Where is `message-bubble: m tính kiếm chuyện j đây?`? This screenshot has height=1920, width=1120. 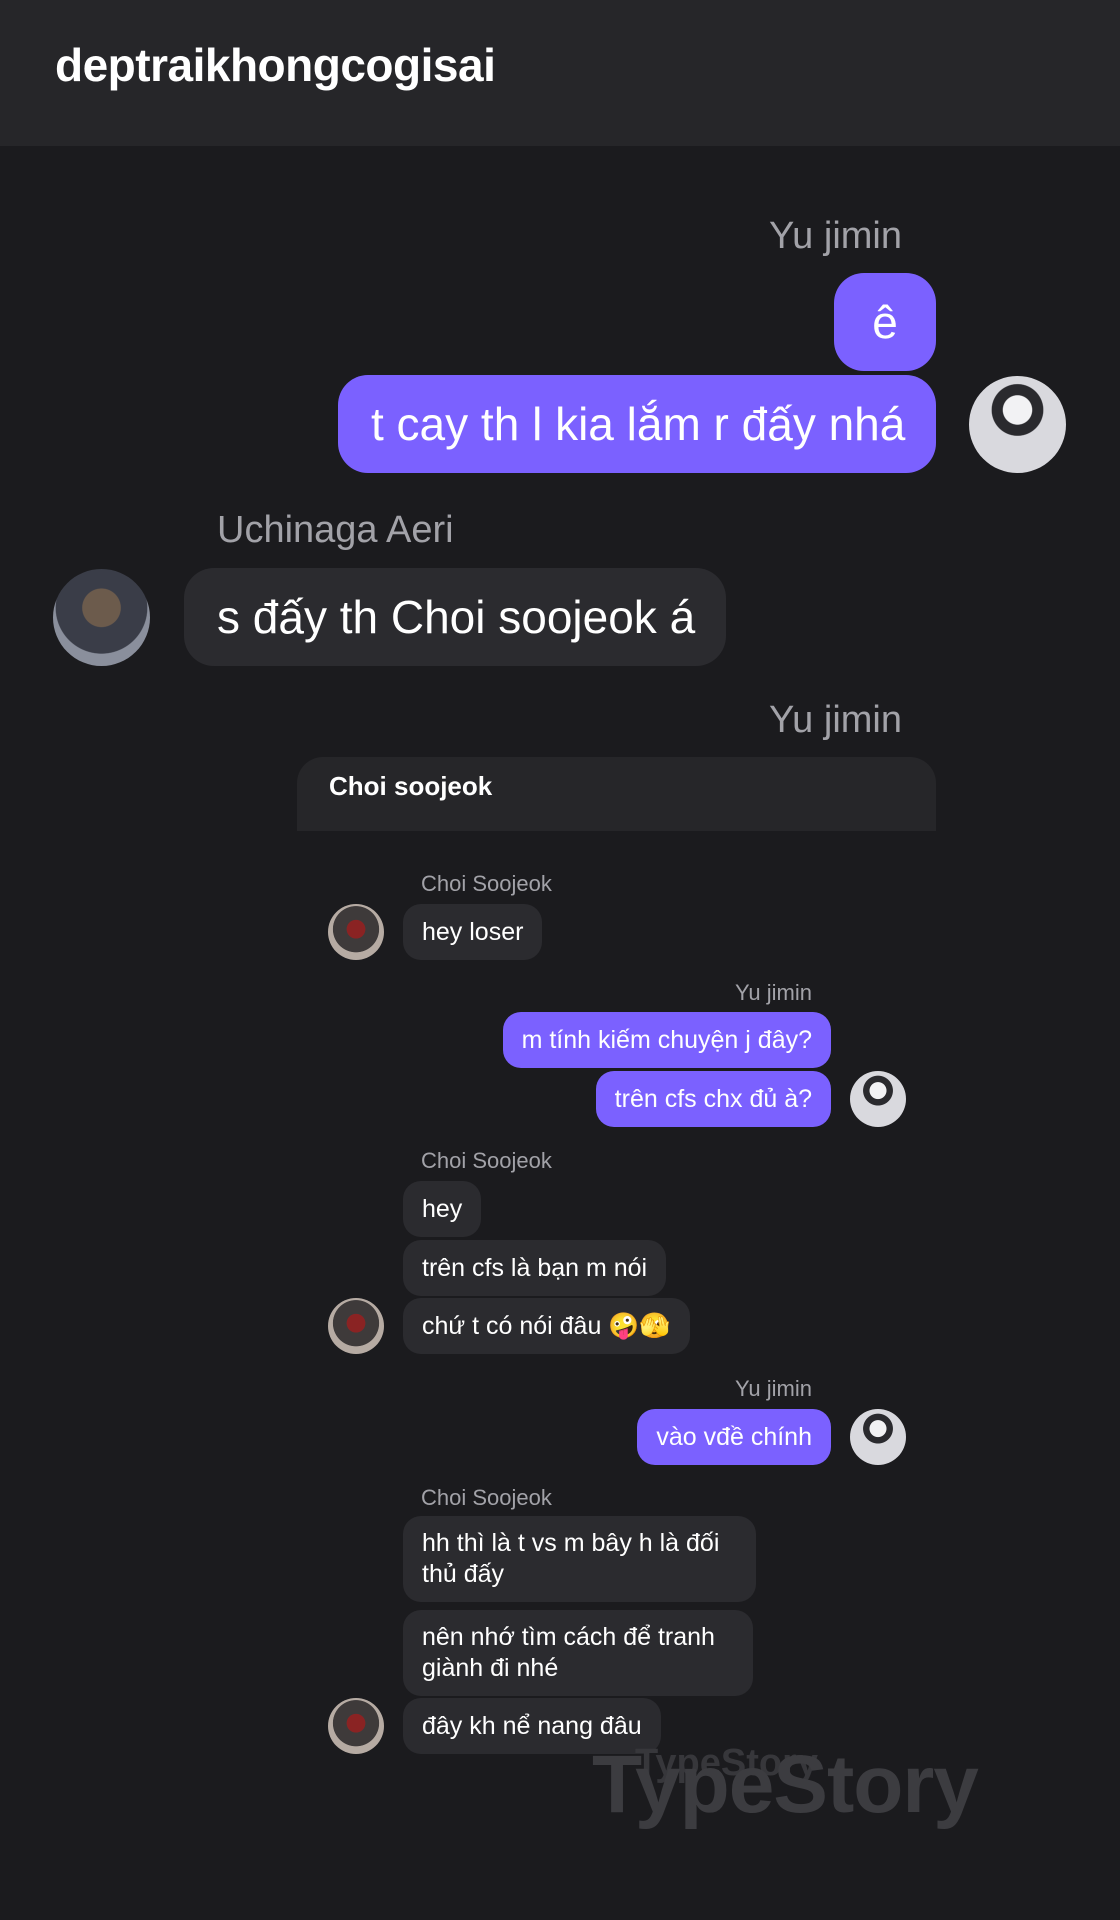
message-bubble: m tính kiếm chuyện j đây? is located at coordinates (666, 1040).